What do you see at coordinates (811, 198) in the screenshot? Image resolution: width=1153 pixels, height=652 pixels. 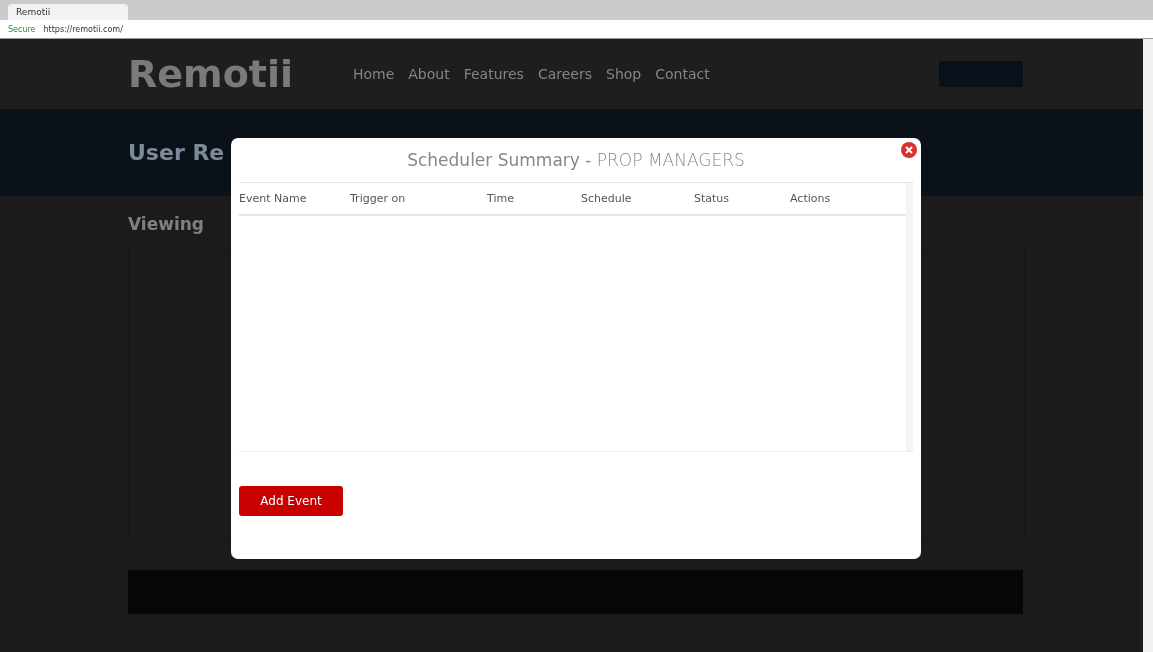 I see `column-header: Actions` at bounding box center [811, 198].